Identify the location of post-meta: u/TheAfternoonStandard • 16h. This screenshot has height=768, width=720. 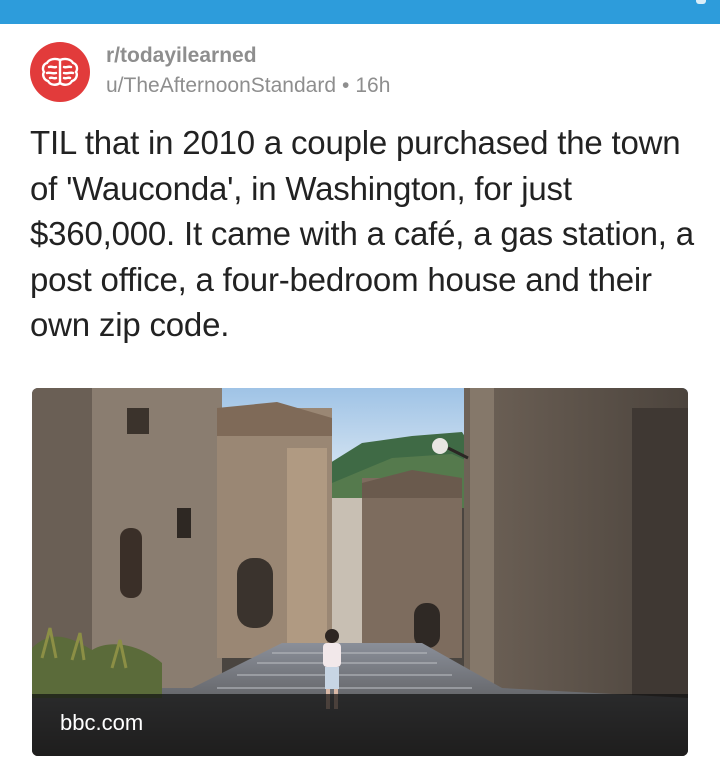
(248, 86).